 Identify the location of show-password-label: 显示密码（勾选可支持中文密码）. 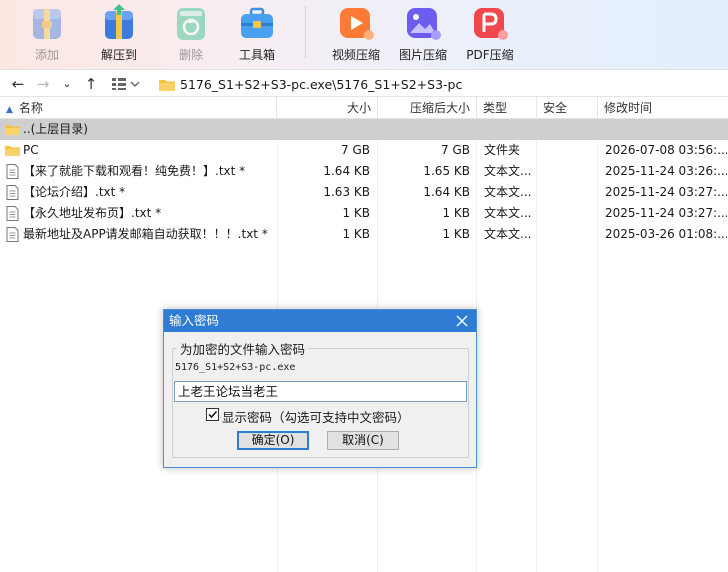
(316, 416).